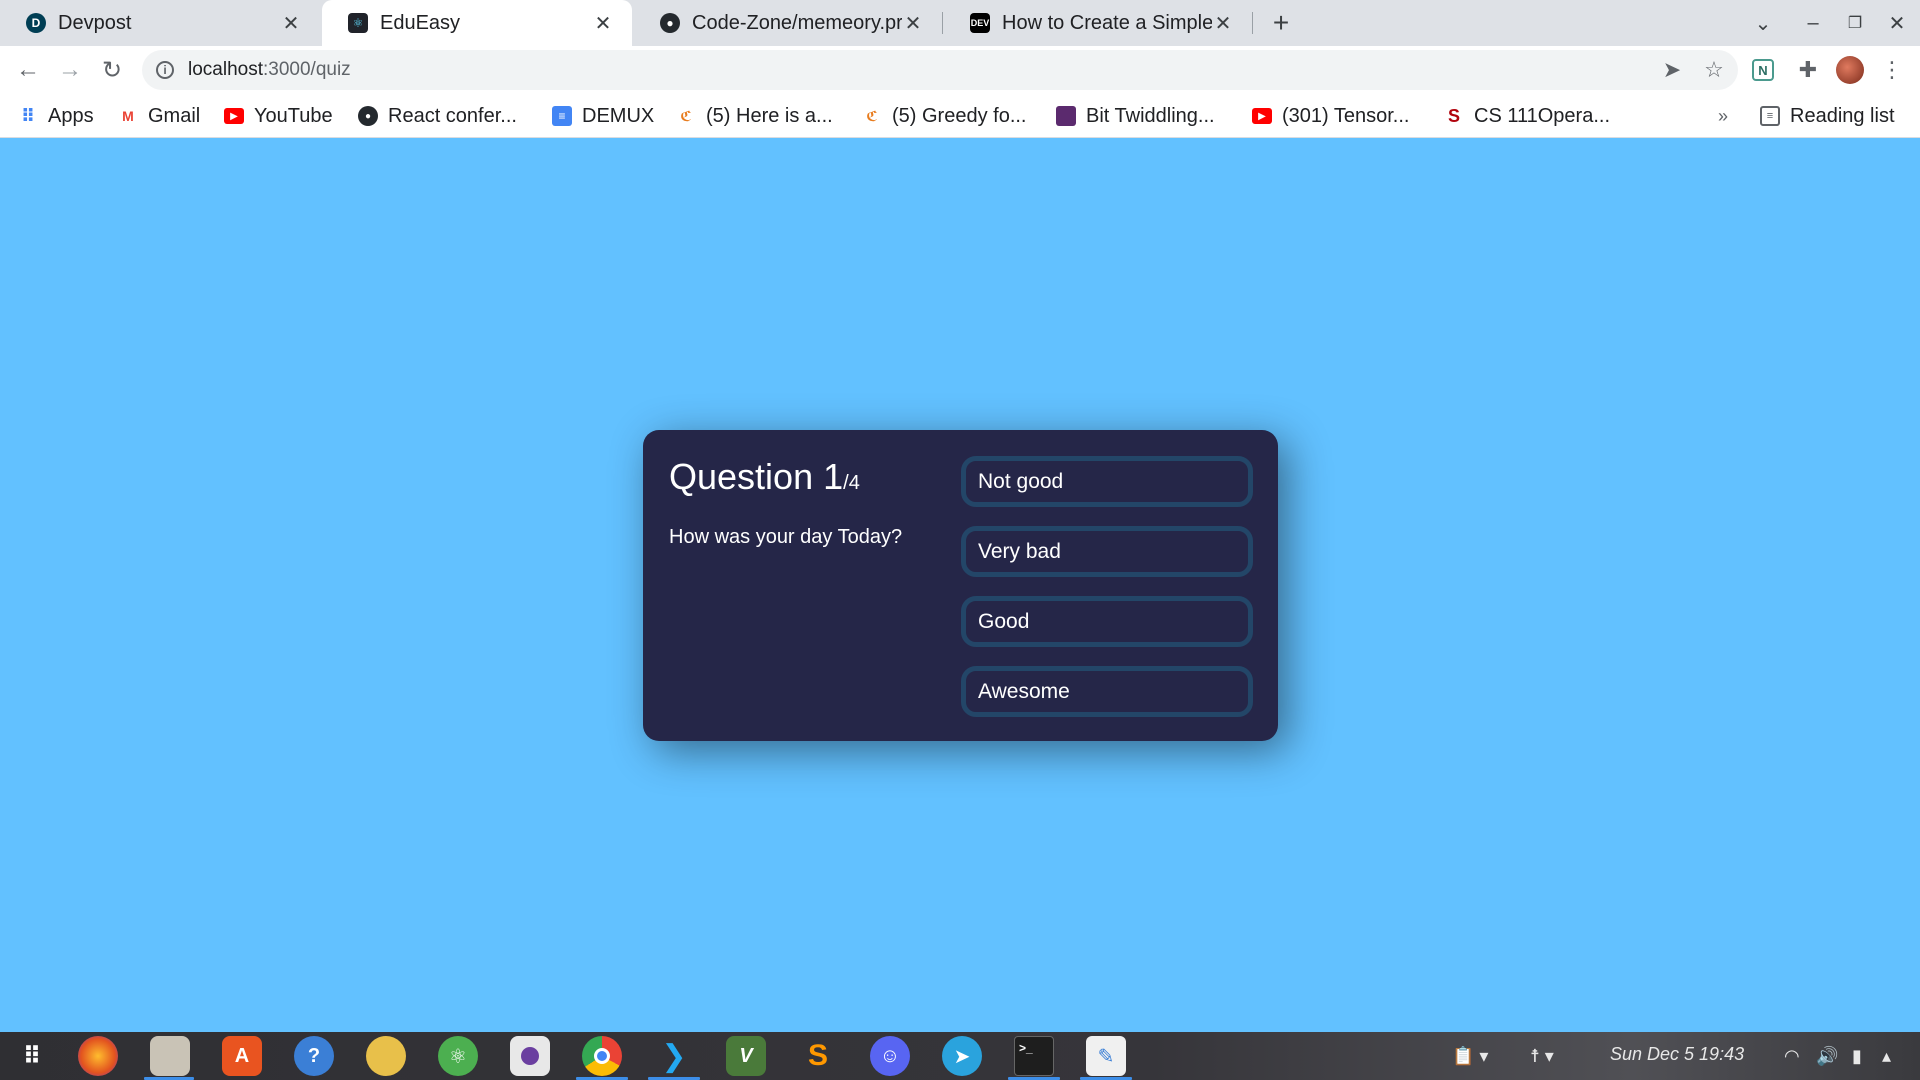 This screenshot has width=1920, height=1080. What do you see at coordinates (1763, 23) in the screenshot?
I see `tab-search-icon: ⌄` at bounding box center [1763, 23].